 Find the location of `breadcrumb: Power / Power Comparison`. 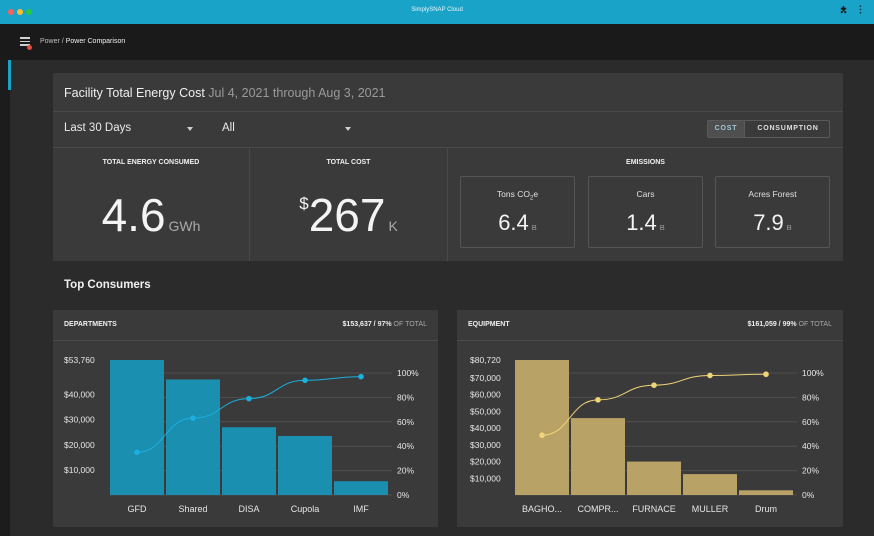

breadcrumb: Power / Power Comparison is located at coordinates (82, 41).